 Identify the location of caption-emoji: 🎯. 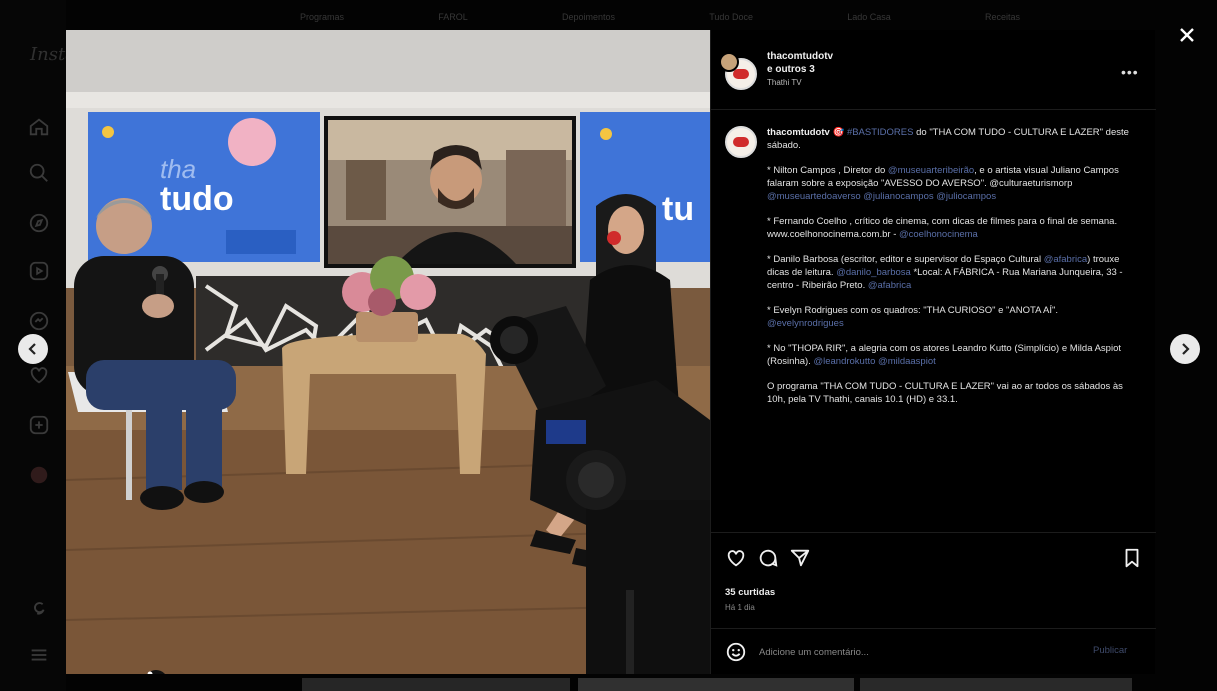
(838, 132).